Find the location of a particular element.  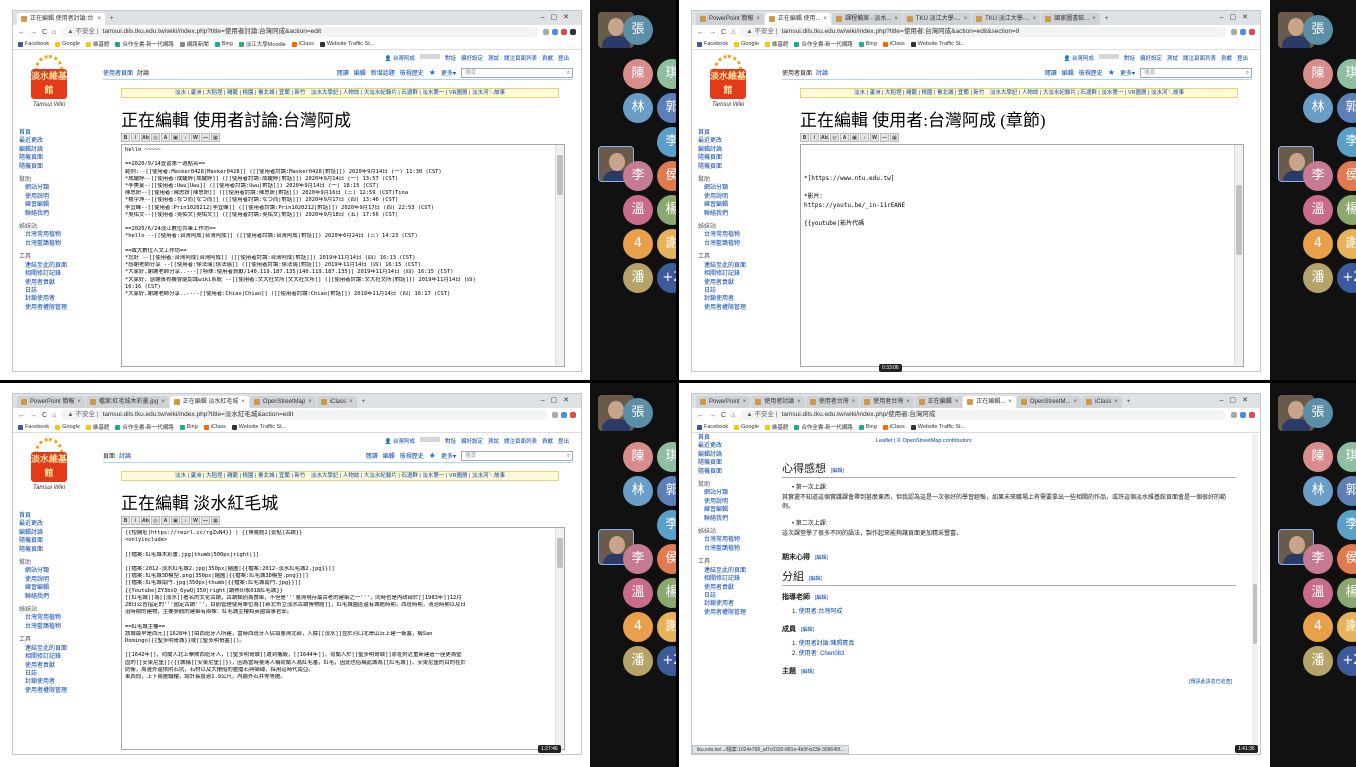

participant-avatar: 郭 is located at coordinates (1346, 491).